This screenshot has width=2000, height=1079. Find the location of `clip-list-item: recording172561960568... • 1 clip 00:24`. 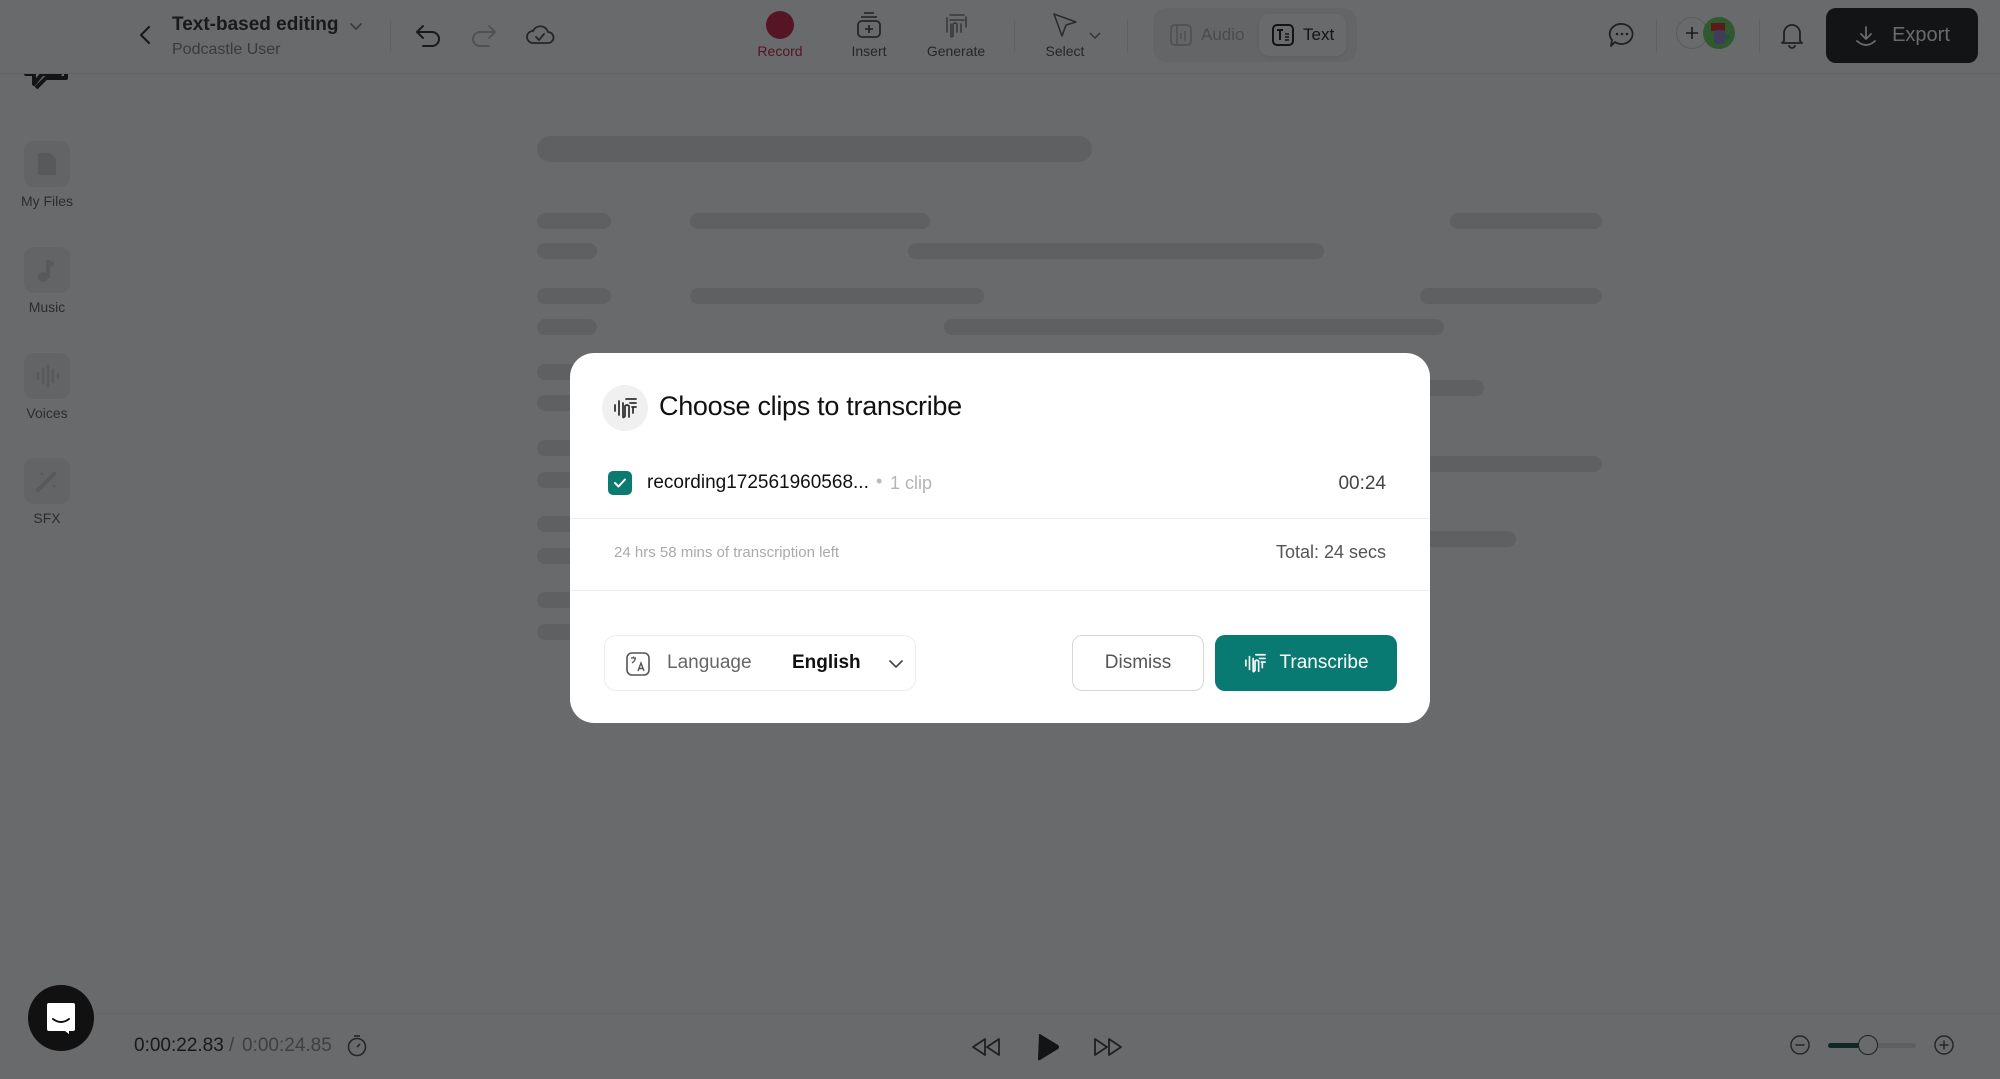

clip-list-item: recording172561960568... • 1 clip 00:24 is located at coordinates (1000, 491).